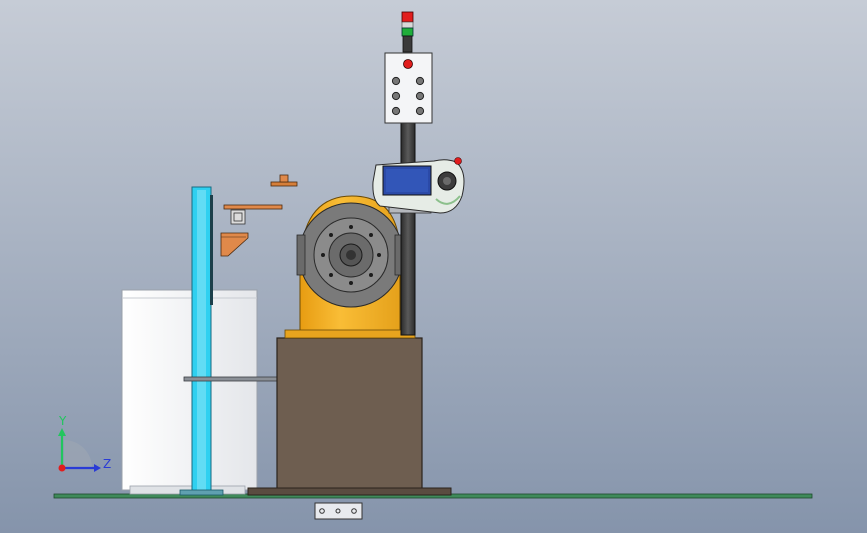  Describe the element at coordinates (407, 32) in the screenshot. I see `stack-light` at that location.